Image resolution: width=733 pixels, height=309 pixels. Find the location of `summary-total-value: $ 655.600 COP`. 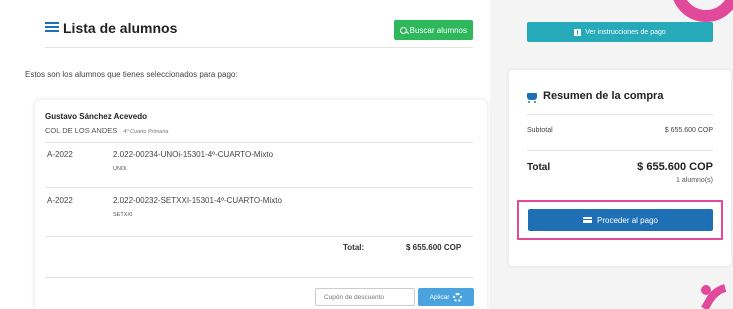

summary-total-value: $ 655.600 COP is located at coordinates (675, 167).